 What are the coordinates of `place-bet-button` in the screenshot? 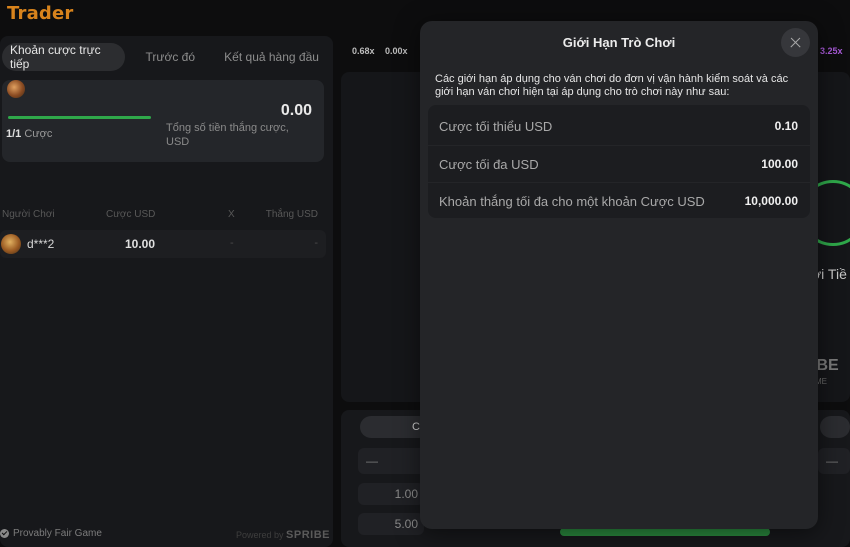 It's located at (665, 532).